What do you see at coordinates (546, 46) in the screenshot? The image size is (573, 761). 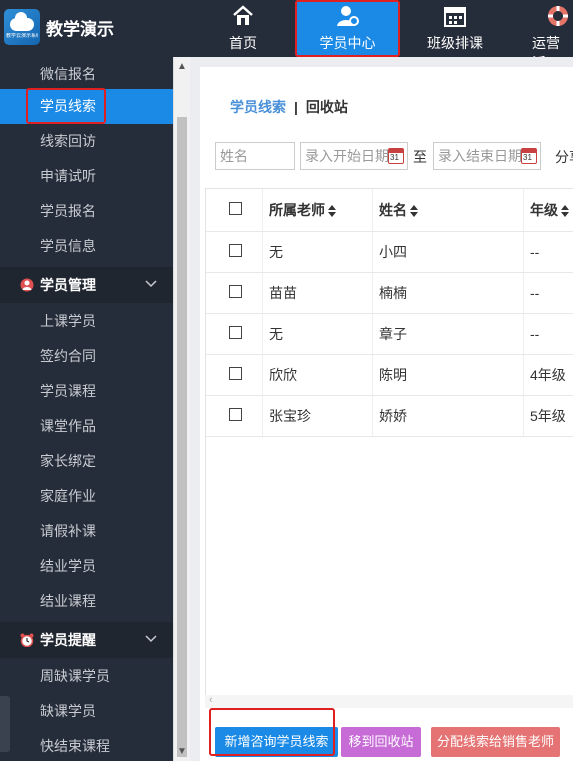 I see `nav-operations-label: 运营活` at bounding box center [546, 46].